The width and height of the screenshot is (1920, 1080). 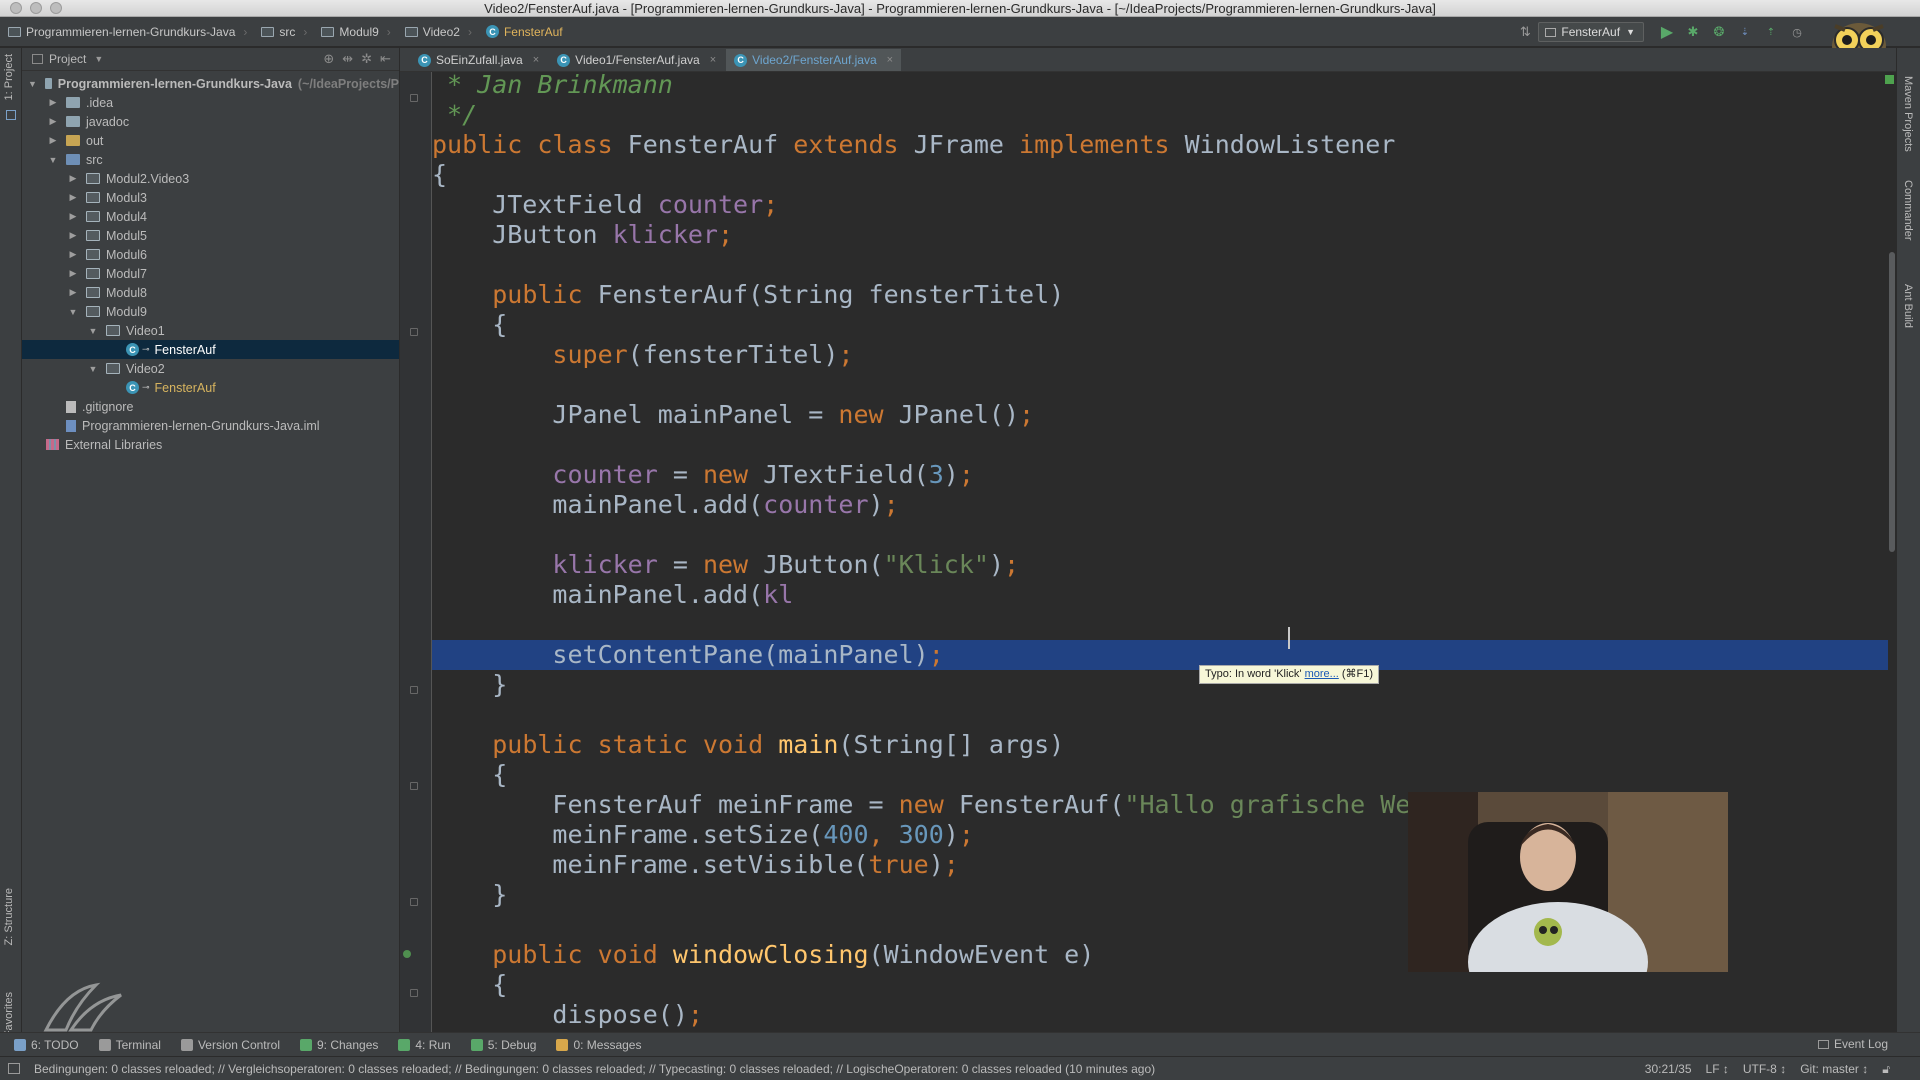 What do you see at coordinates (1668, 1069) in the screenshot?
I see `caret-position: 30:21/35` at bounding box center [1668, 1069].